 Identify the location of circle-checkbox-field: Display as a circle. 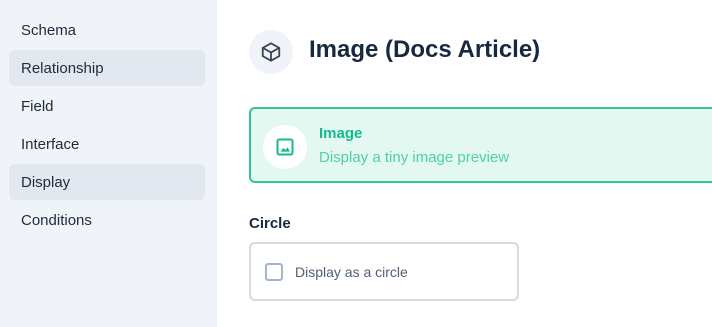
(384, 271).